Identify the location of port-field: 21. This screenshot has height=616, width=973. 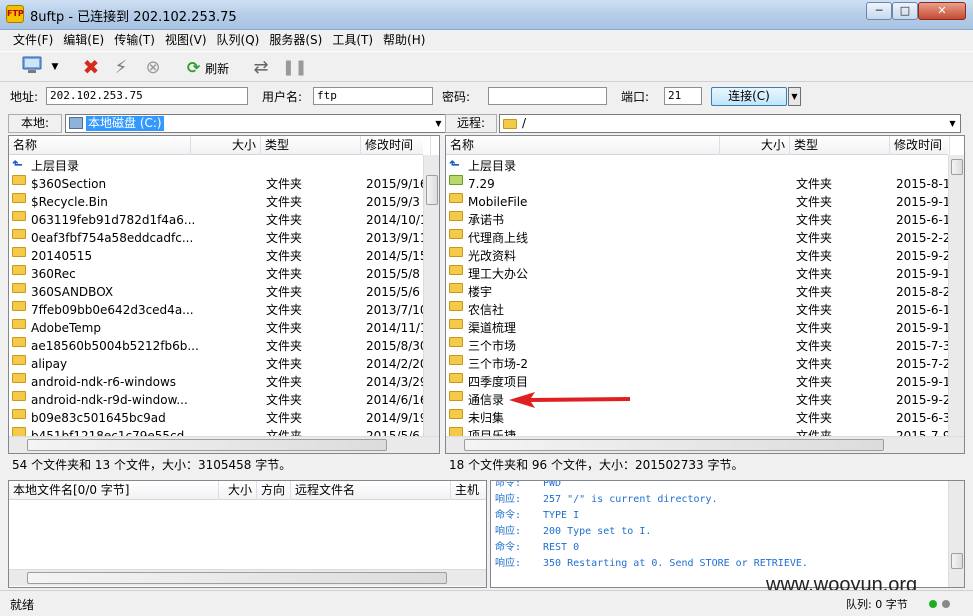
(683, 96).